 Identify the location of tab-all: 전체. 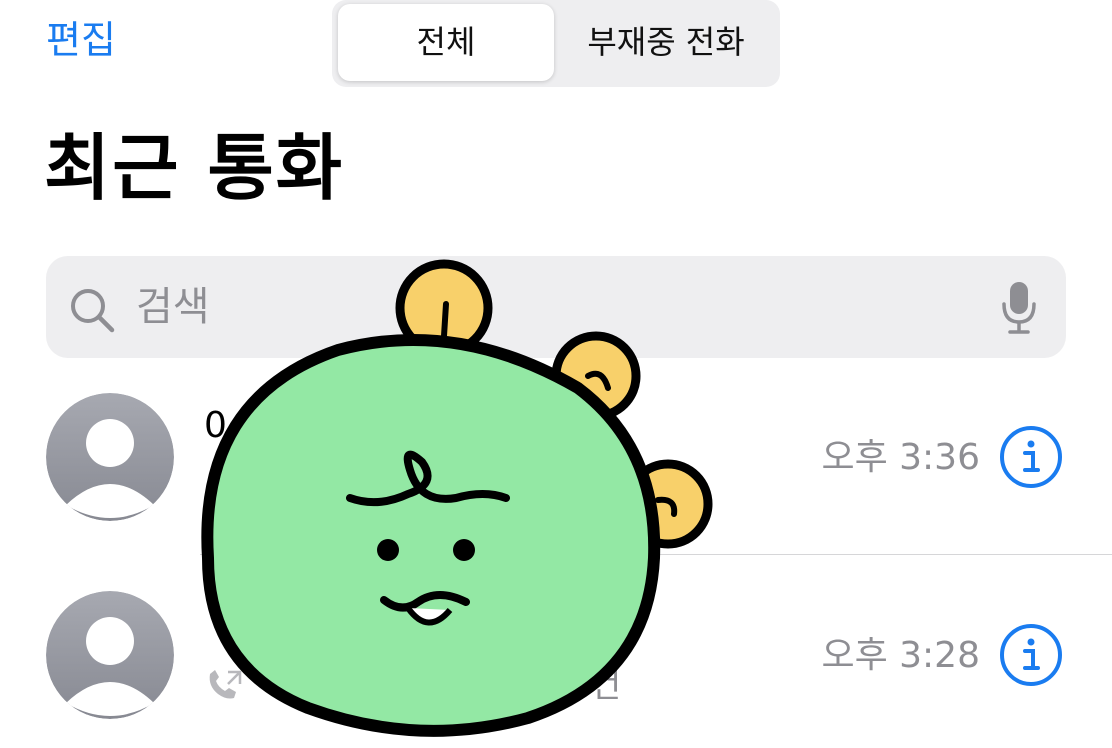
(446, 42).